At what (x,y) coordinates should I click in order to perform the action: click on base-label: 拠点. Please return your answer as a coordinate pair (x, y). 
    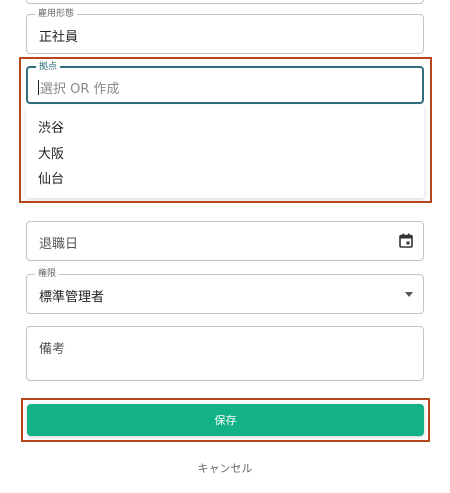
    Looking at the image, I should click on (48, 67).